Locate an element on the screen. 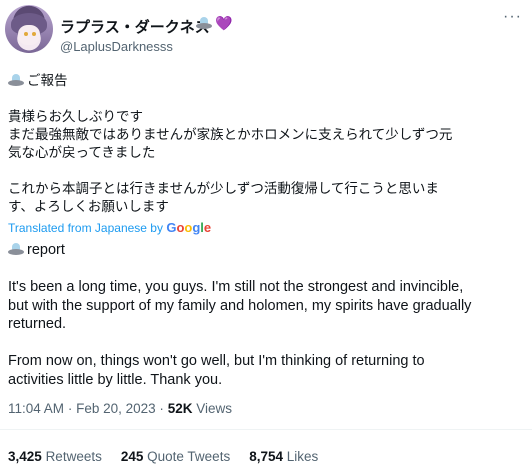 The height and width of the screenshot is (475, 532). translated-by-link: Translated from Japanese by Google is located at coordinates (109, 227).